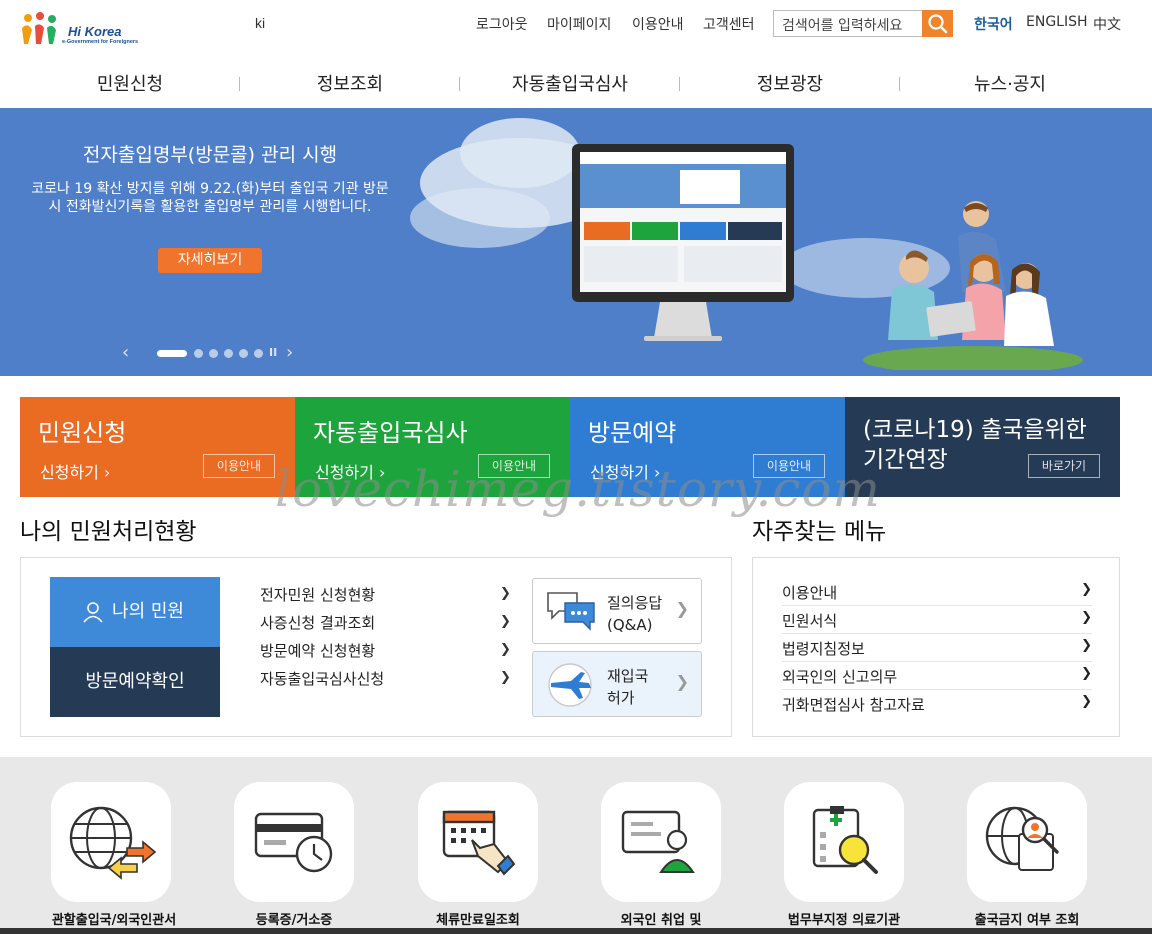 This screenshot has width=1152, height=934. Describe the element at coordinates (260, 23) in the screenshot. I see `ki-text: ki` at that location.